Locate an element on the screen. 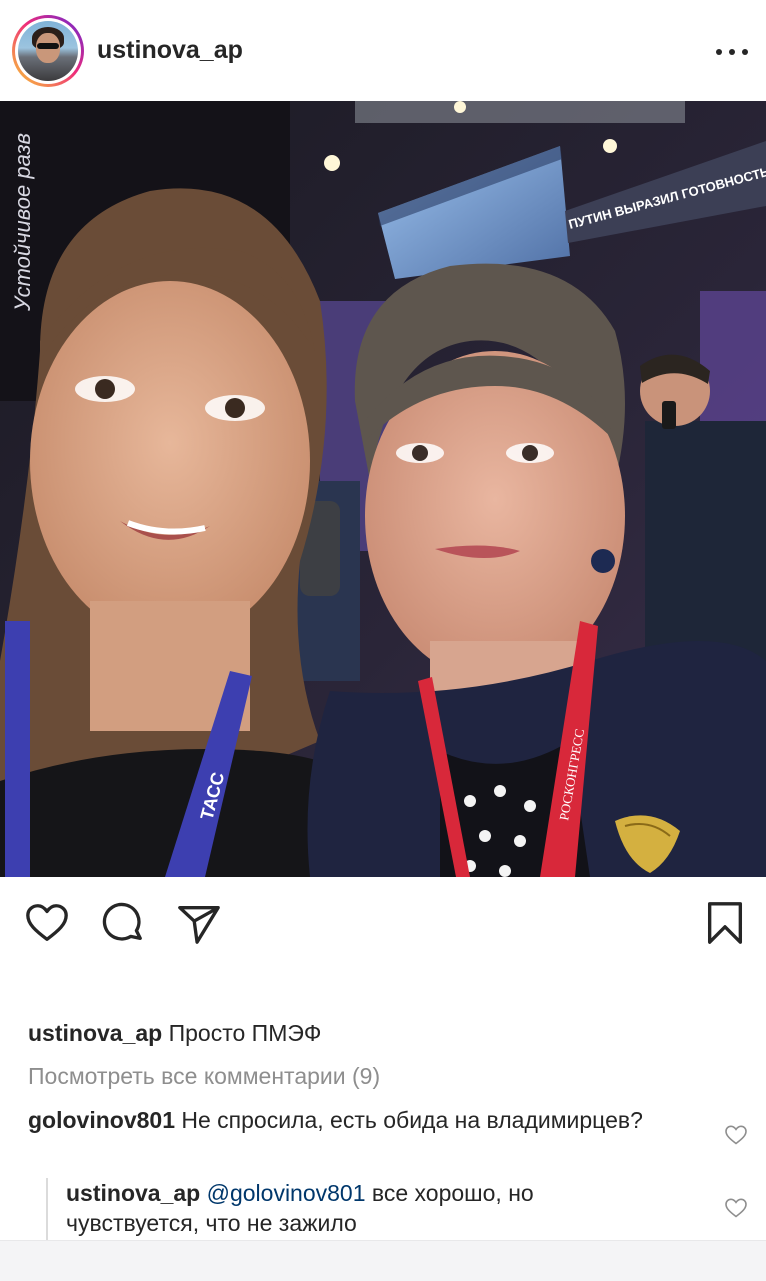 The width and height of the screenshot is (766, 1281). avatar-glasses is located at coordinates (48, 46).